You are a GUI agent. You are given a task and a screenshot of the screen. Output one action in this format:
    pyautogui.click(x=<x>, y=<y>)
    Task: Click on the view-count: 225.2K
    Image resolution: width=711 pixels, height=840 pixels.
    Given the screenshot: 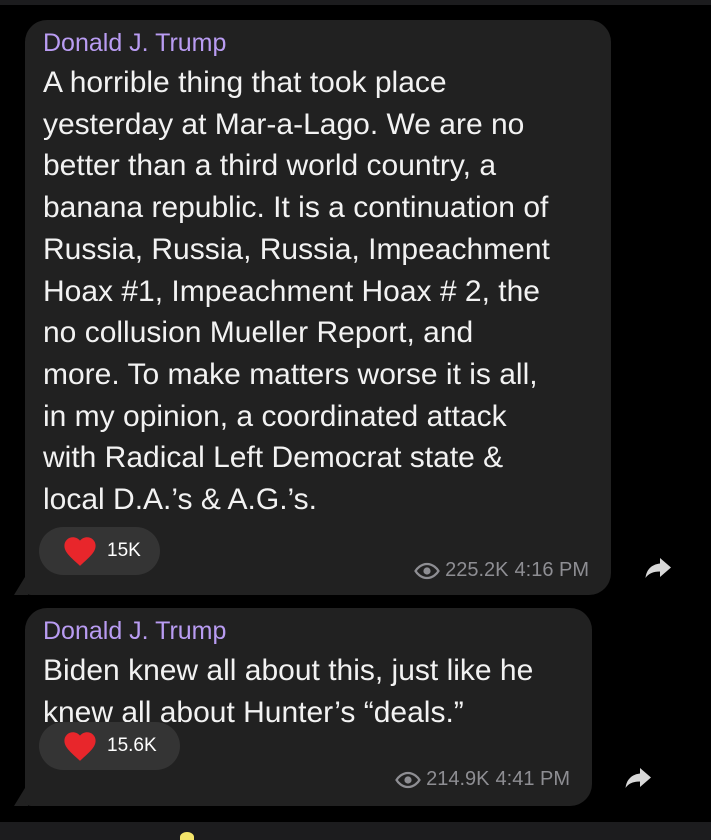 What is the action you would take?
    pyautogui.click(x=477, y=570)
    